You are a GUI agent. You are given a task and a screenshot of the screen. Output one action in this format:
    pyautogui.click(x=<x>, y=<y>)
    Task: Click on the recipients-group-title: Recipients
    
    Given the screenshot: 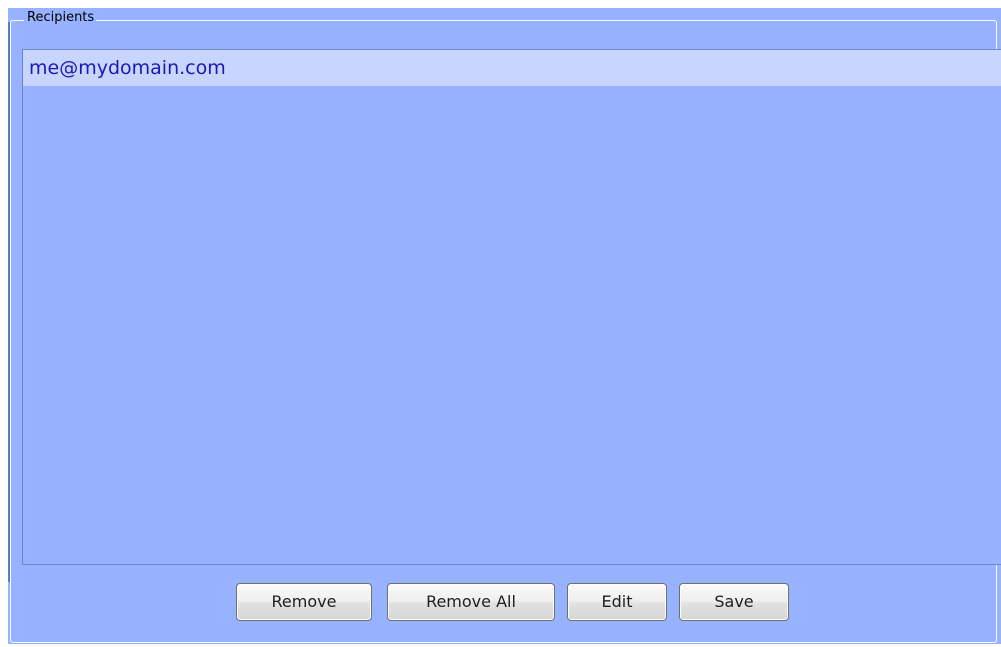 What is the action you would take?
    pyautogui.click(x=60, y=18)
    